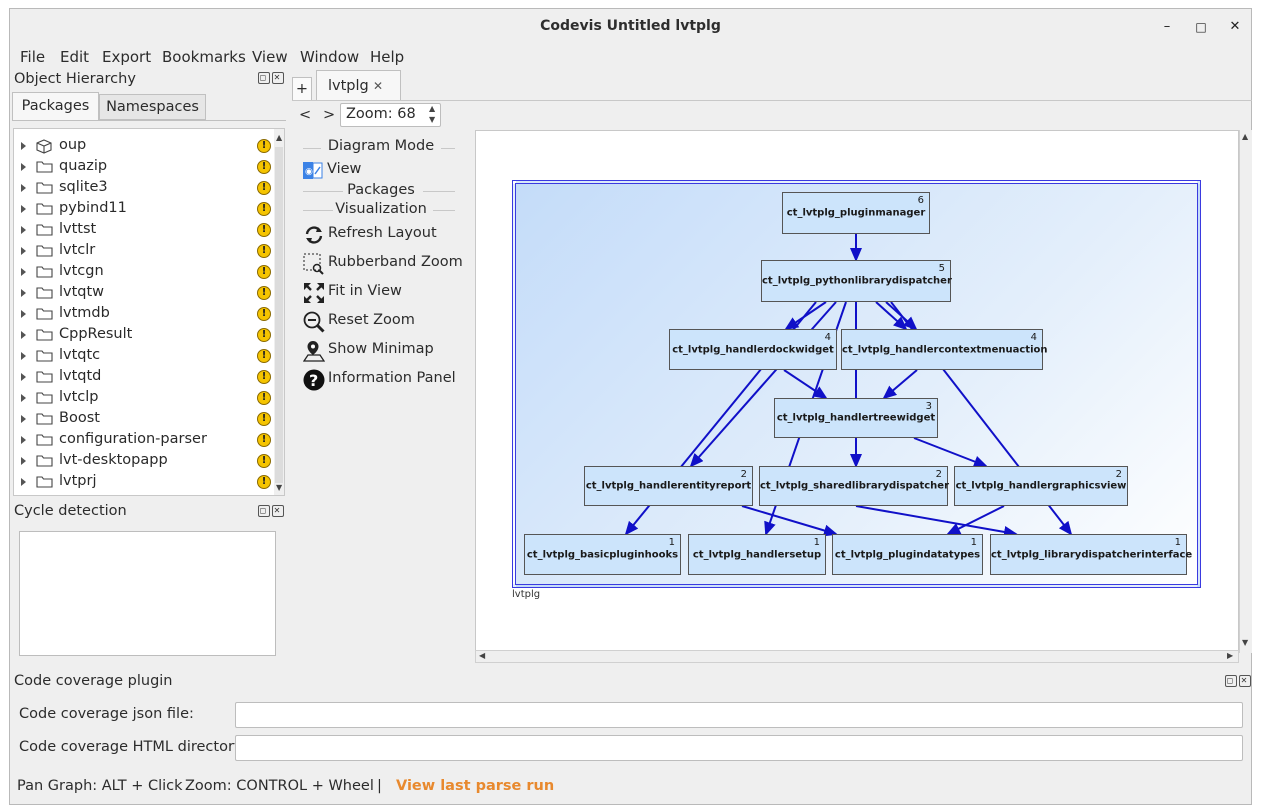 The width and height of the screenshot is (1262, 812). What do you see at coordinates (432, 108) in the screenshot?
I see `zoom-up-icon: ▲` at bounding box center [432, 108].